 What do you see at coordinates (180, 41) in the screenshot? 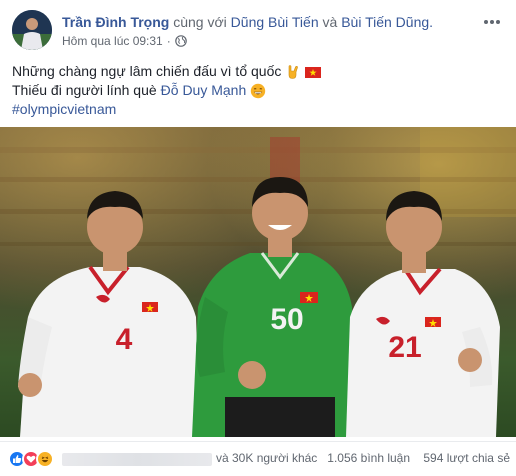
I see `globe-icon` at bounding box center [180, 41].